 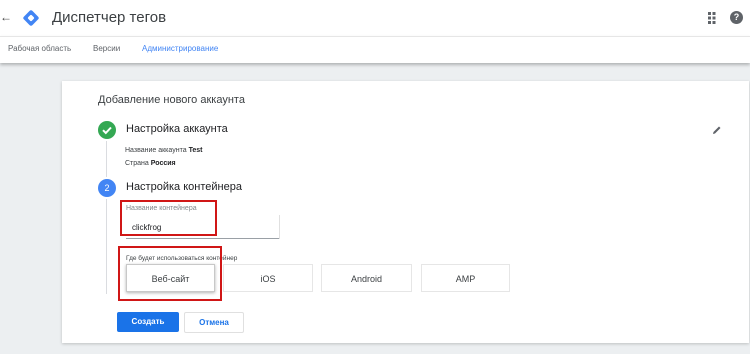 I want to click on create-button: Создать, so click(x=148, y=322).